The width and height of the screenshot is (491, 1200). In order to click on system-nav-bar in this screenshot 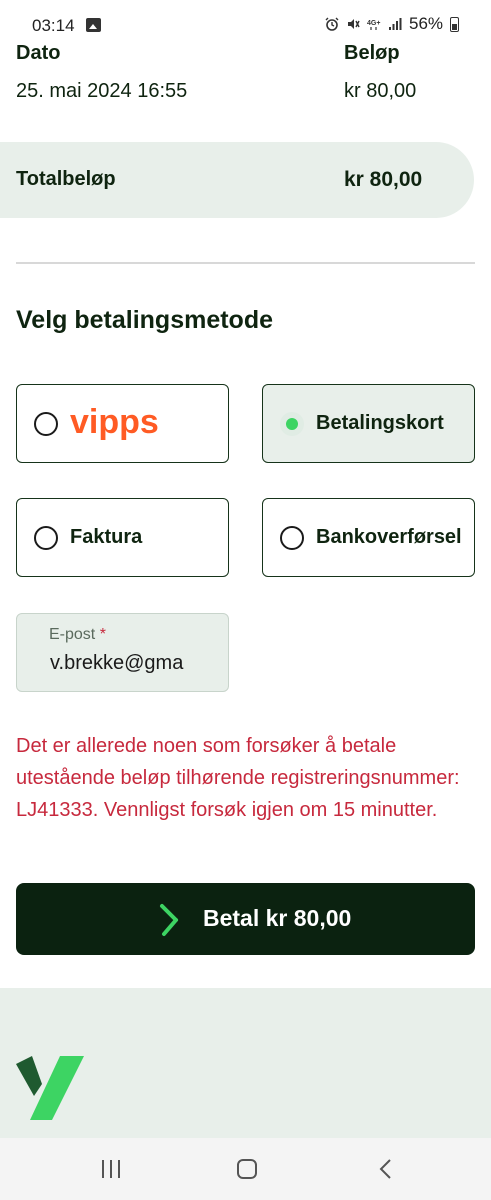, I will do `click(245, 1169)`.